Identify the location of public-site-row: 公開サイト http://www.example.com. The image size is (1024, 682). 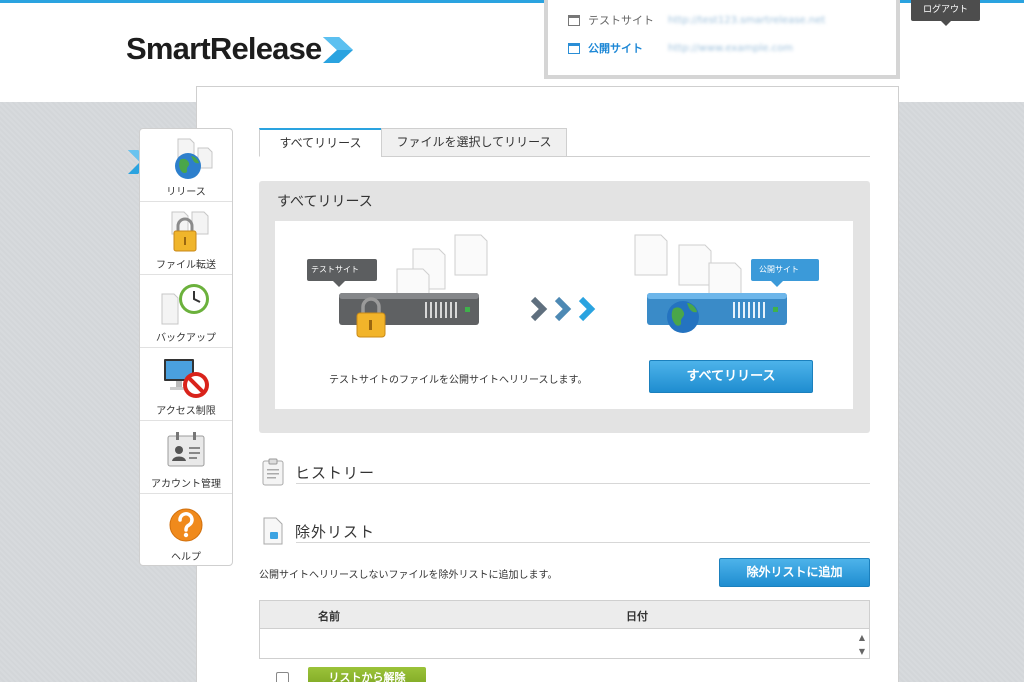
(680, 48).